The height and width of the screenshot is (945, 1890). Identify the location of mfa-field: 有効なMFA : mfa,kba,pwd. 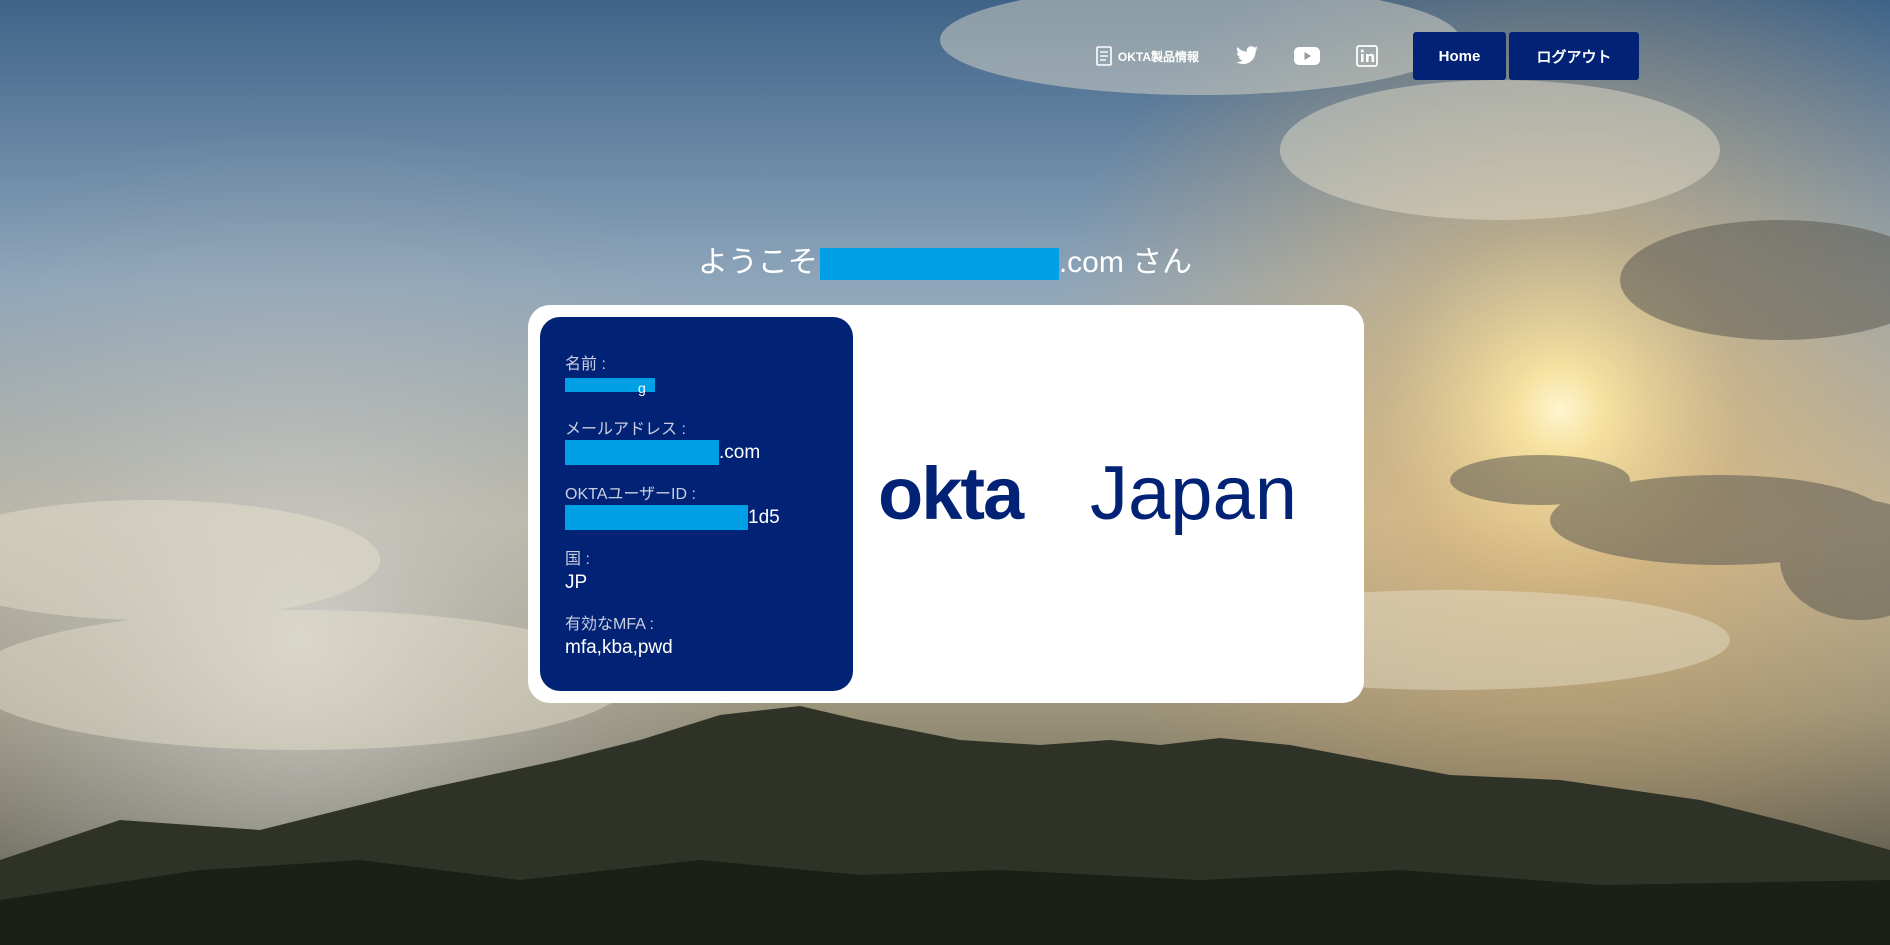
(709, 640).